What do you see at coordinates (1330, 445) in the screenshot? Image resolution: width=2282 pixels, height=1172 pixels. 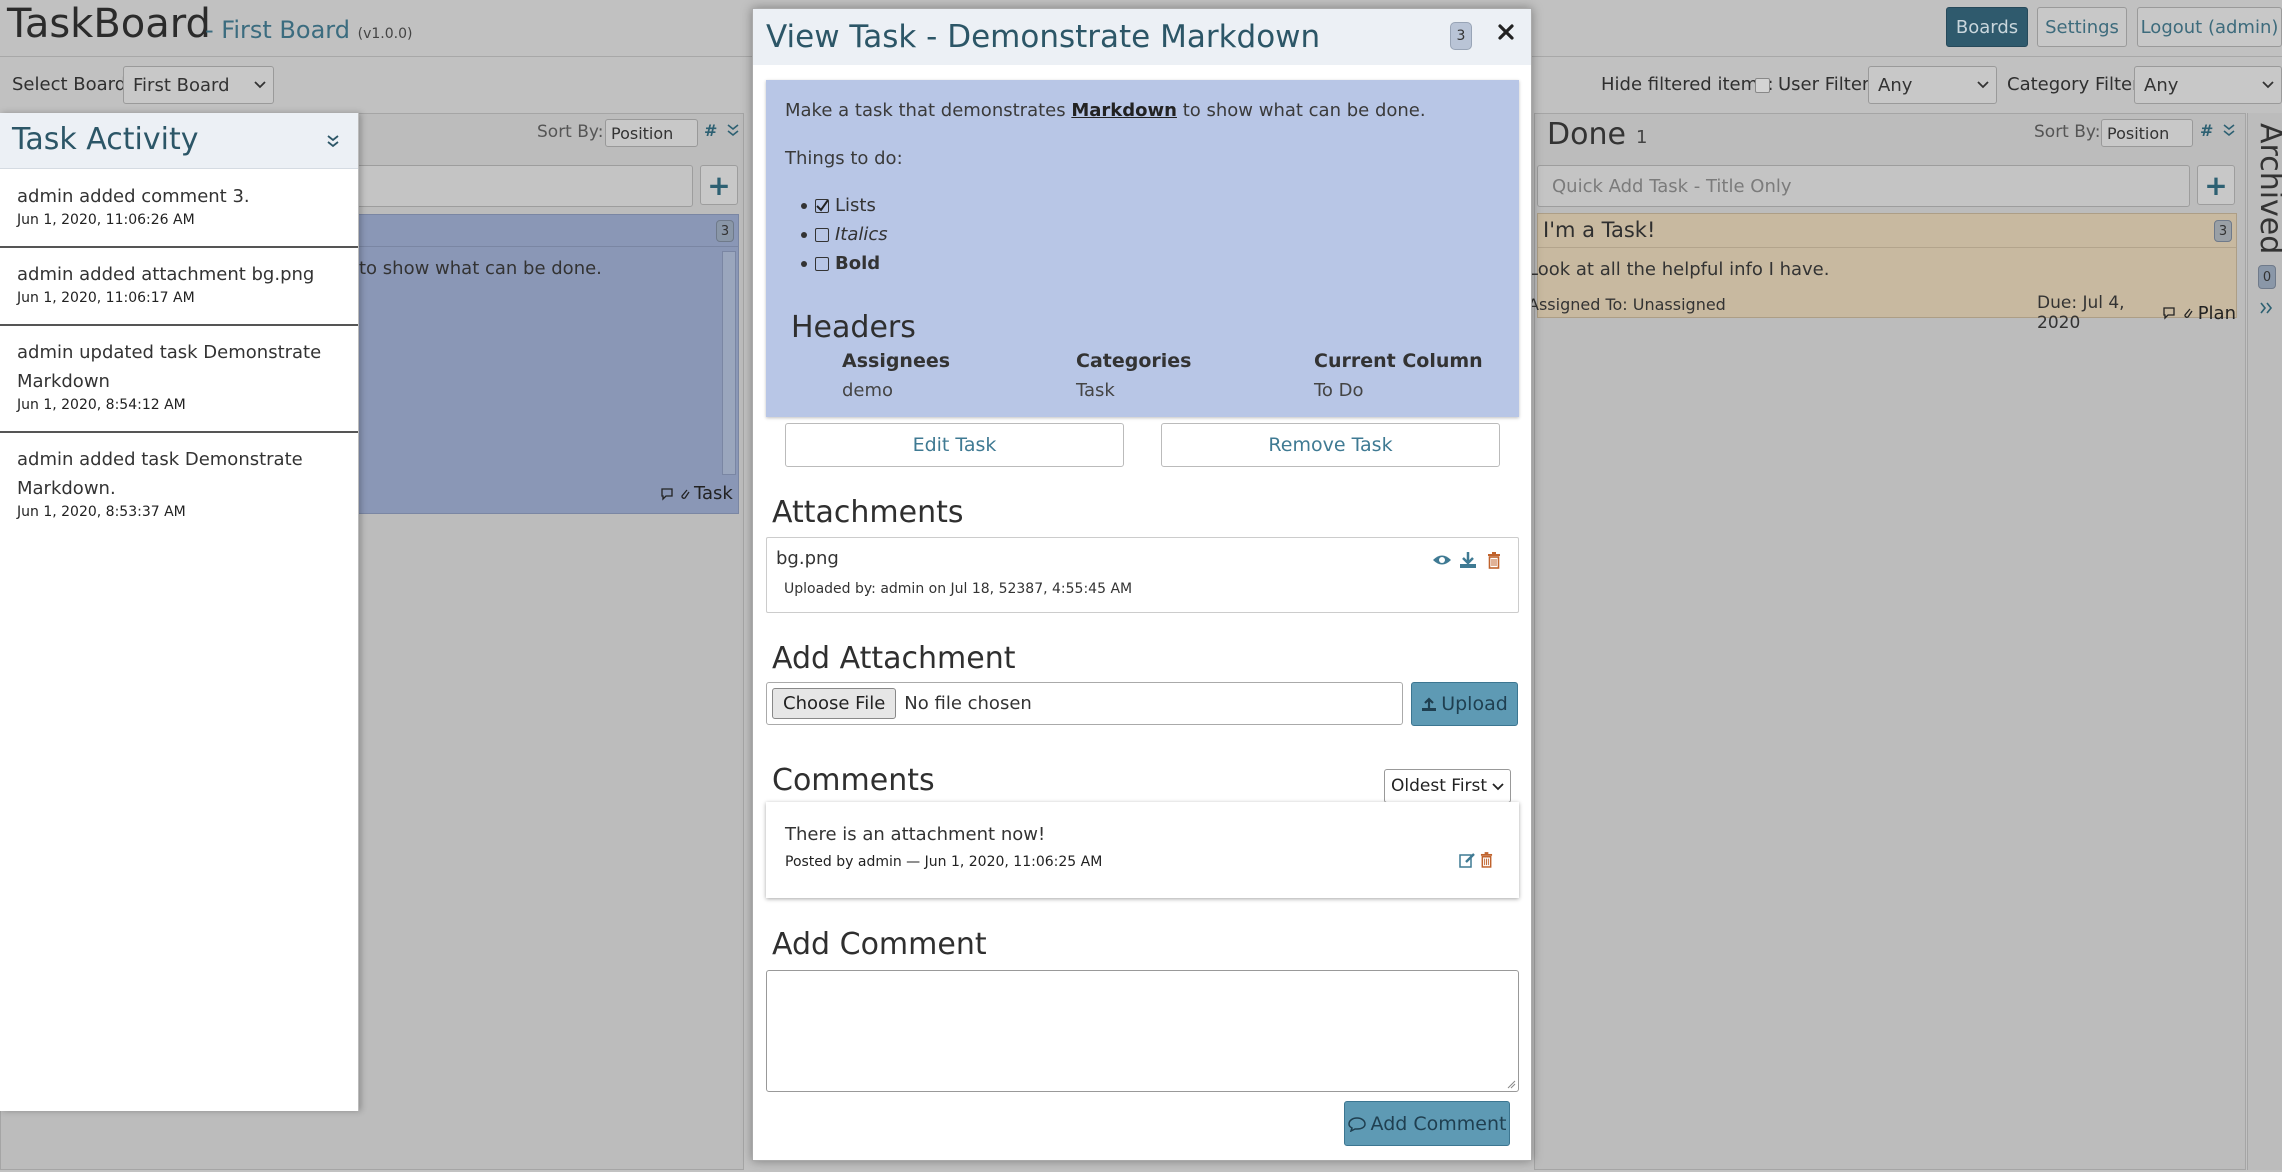 I see `remove-task-button: Remove Task` at bounding box center [1330, 445].